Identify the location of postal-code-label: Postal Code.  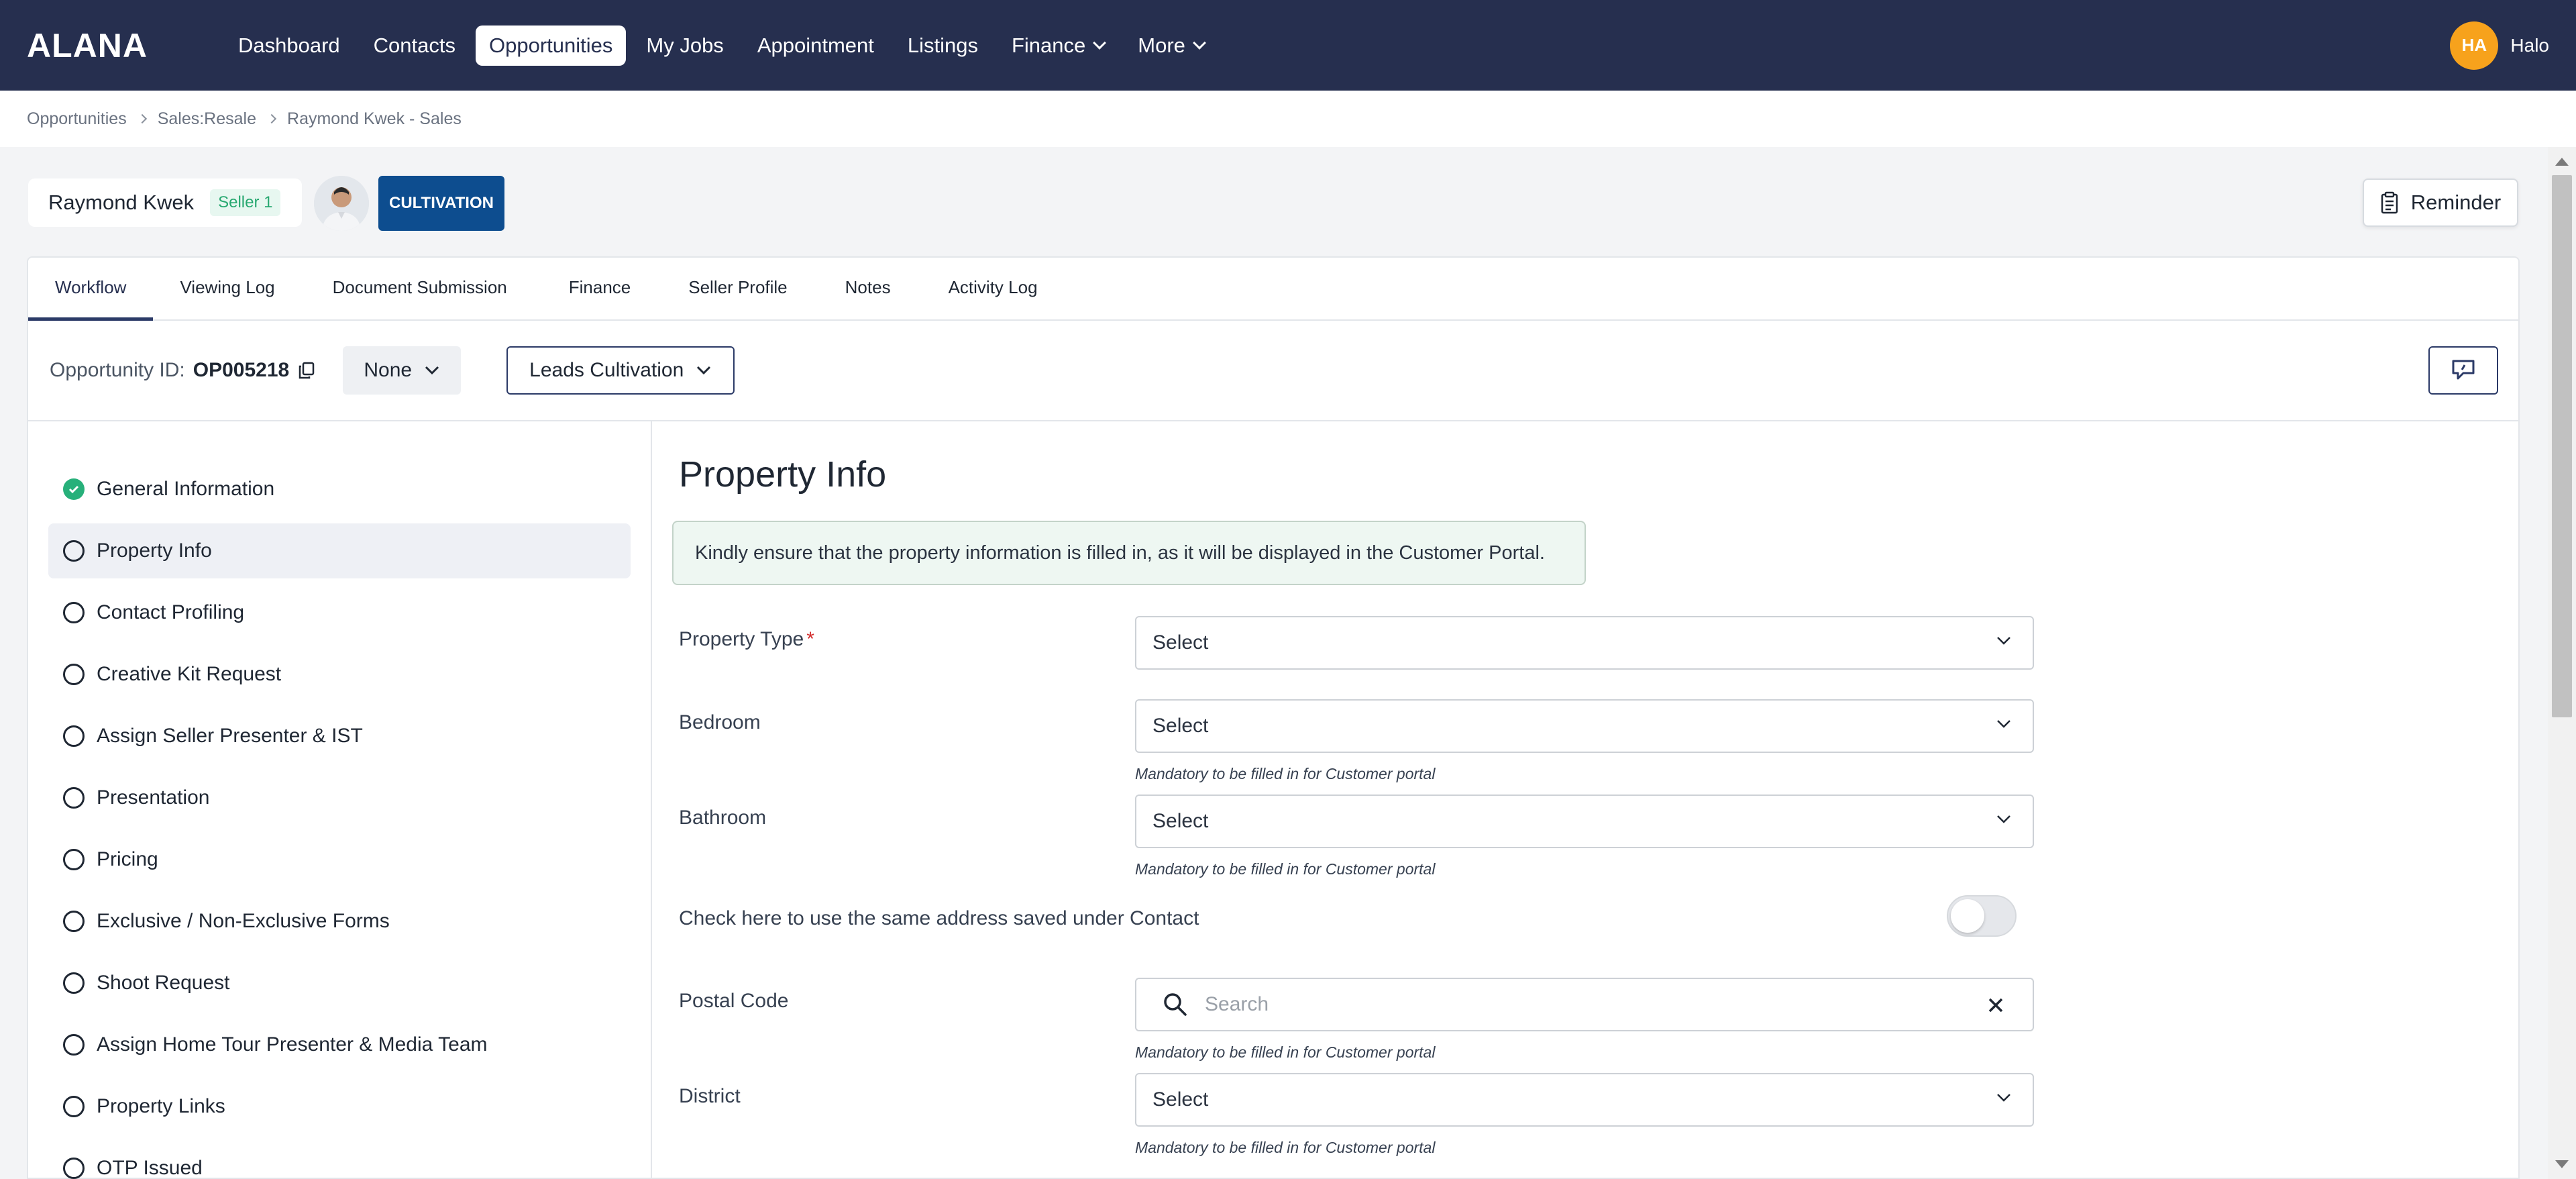
(734, 1001).